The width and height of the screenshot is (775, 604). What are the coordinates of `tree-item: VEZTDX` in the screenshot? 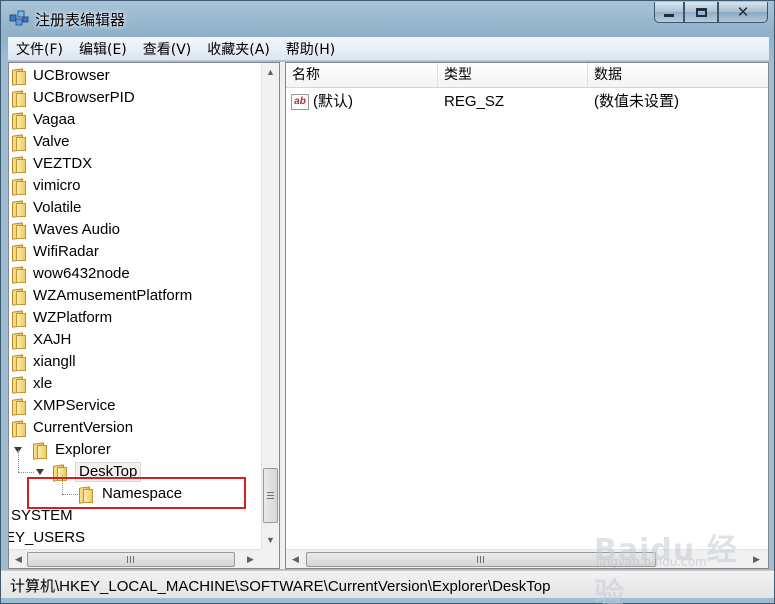 It's located at (135, 164).